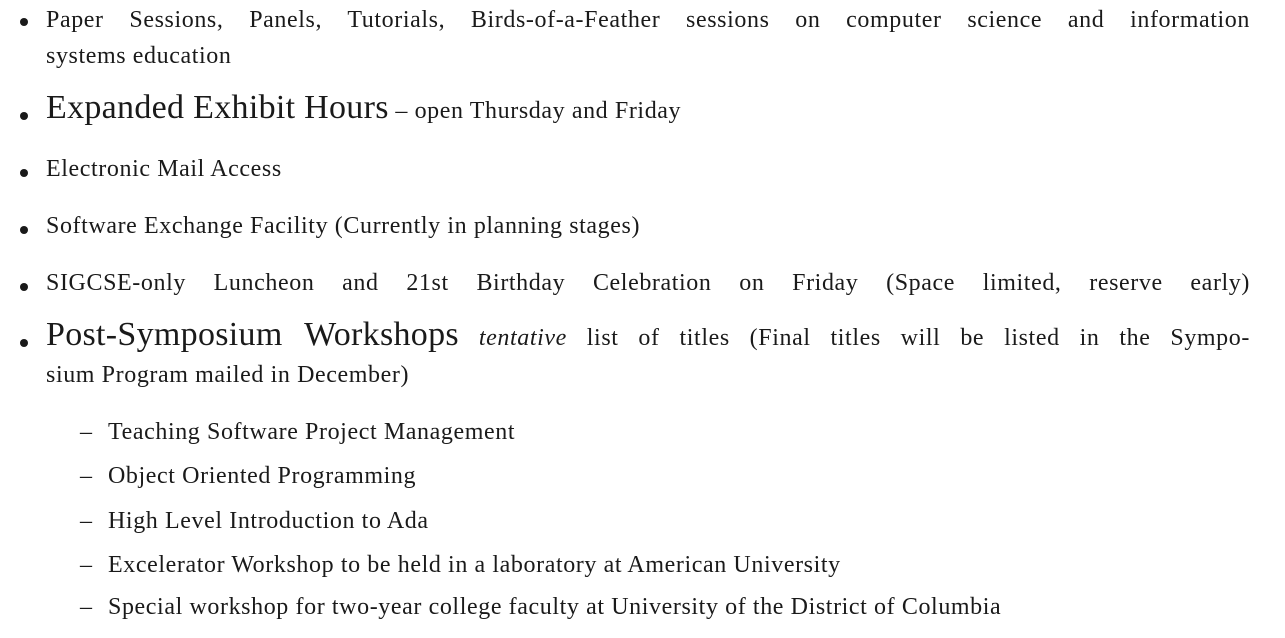 The height and width of the screenshot is (638, 1285). I want to click on exhibit-detail: – open Thursday and Friday, so click(535, 111).